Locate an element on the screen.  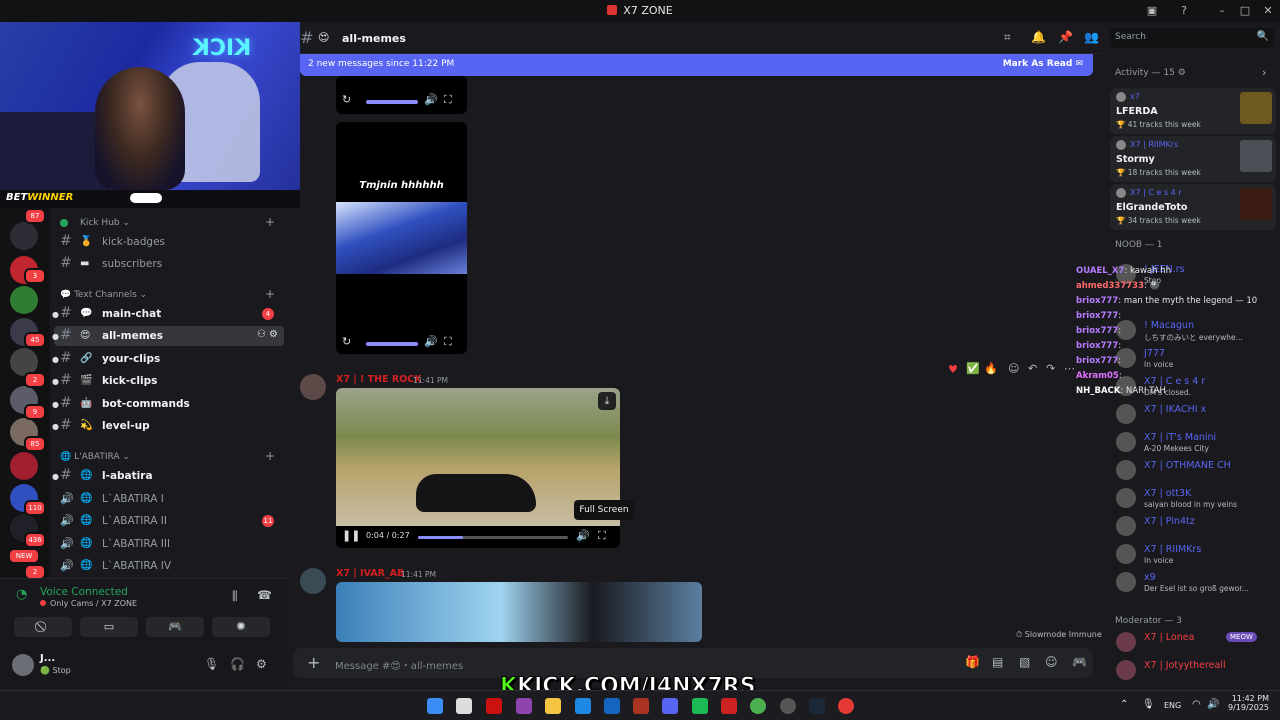
voice-channel-abatira-1: 🔊 🌐 L`ABATIRA I is located at coordinates (169, 499).